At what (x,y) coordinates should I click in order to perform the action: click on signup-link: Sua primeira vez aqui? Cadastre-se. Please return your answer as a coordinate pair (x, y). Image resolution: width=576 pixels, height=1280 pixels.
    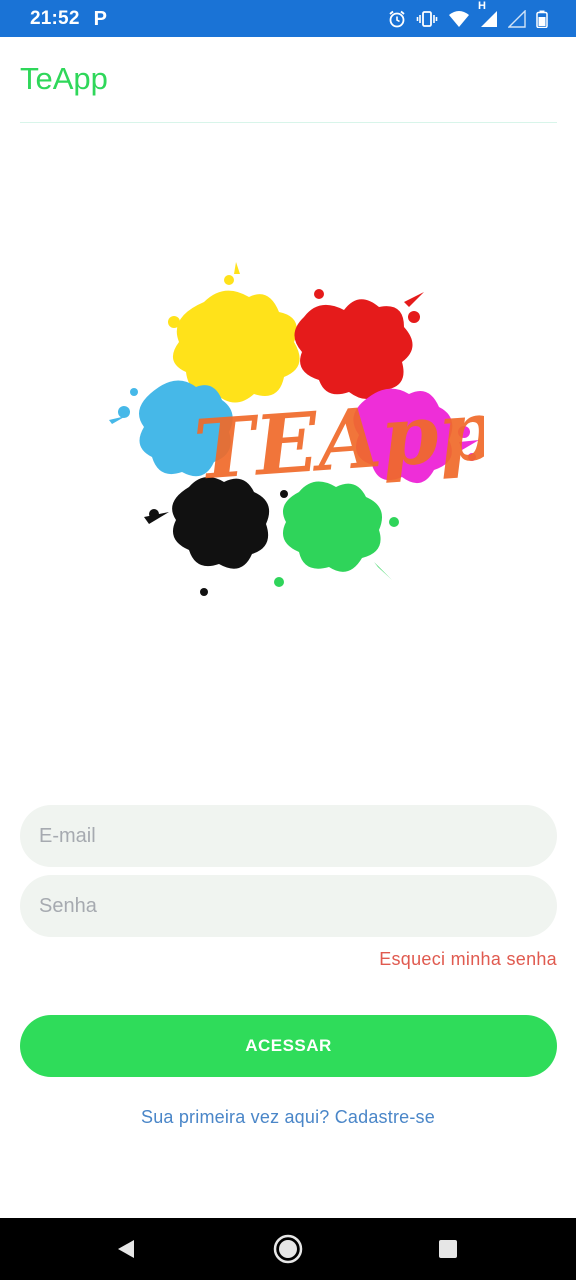
    Looking at the image, I should click on (288, 1117).